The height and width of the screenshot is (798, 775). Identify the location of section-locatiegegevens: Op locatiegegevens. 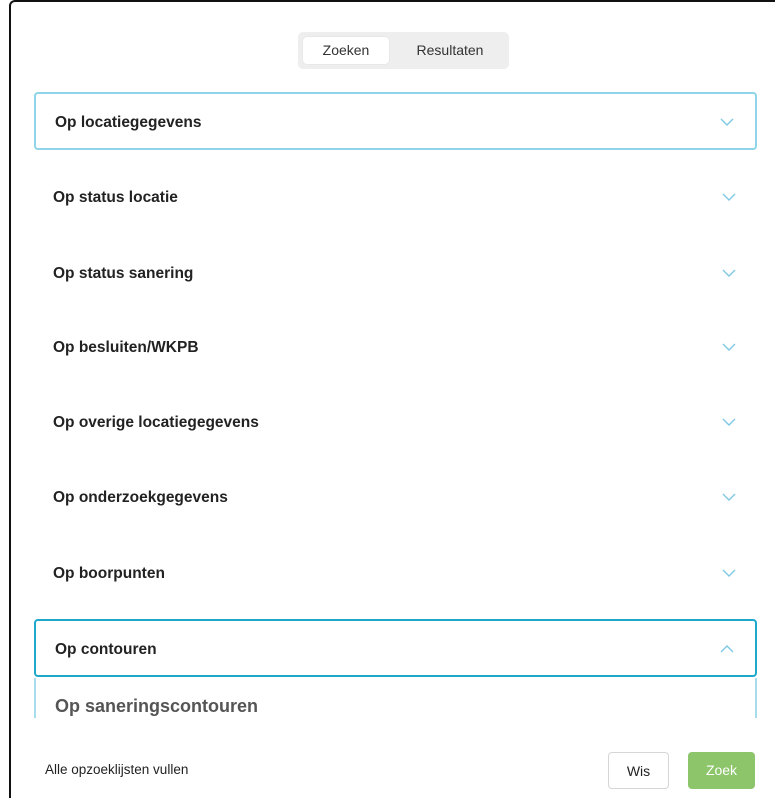
(395, 121).